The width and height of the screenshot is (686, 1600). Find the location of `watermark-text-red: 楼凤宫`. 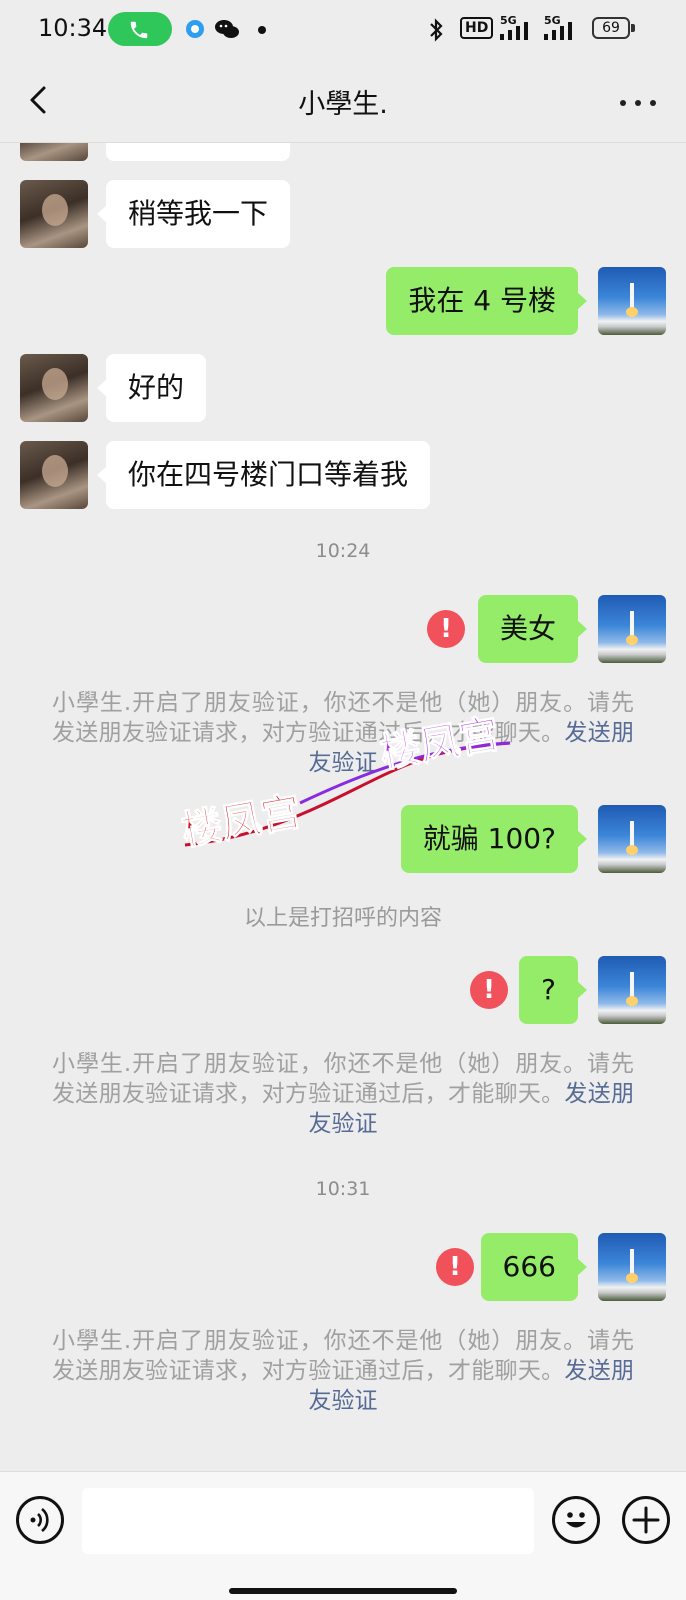

watermark-text-red: 楼凤宫 is located at coordinates (242, 822).